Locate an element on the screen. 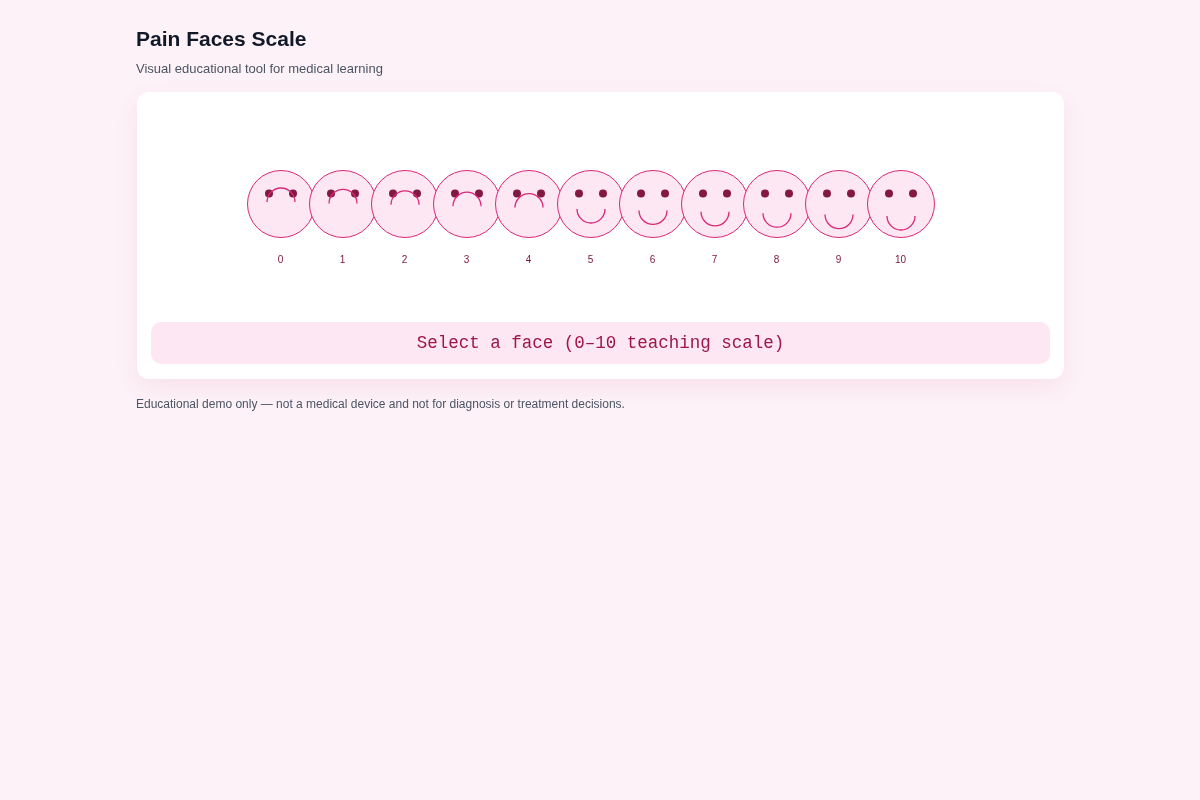  page-title: Pain Faces Scale is located at coordinates (222, 39).